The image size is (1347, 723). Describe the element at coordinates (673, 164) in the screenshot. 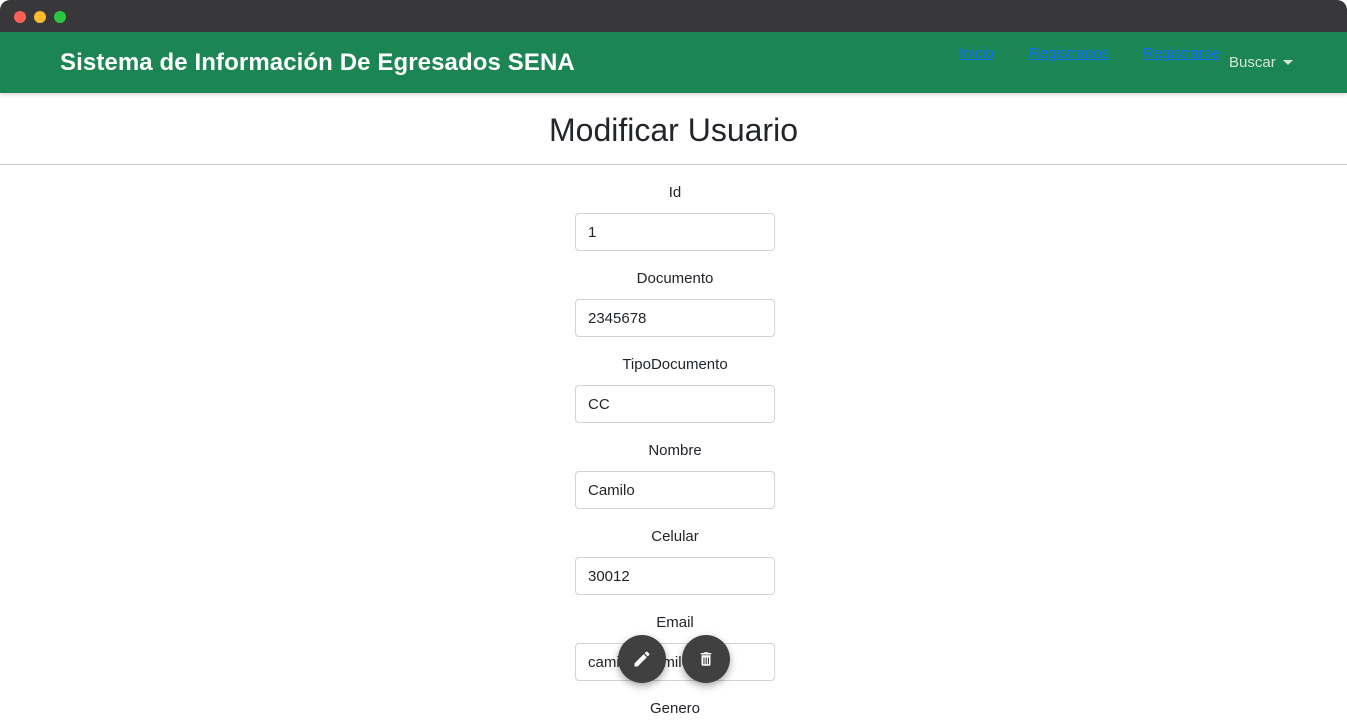

I see `title-divider` at that location.